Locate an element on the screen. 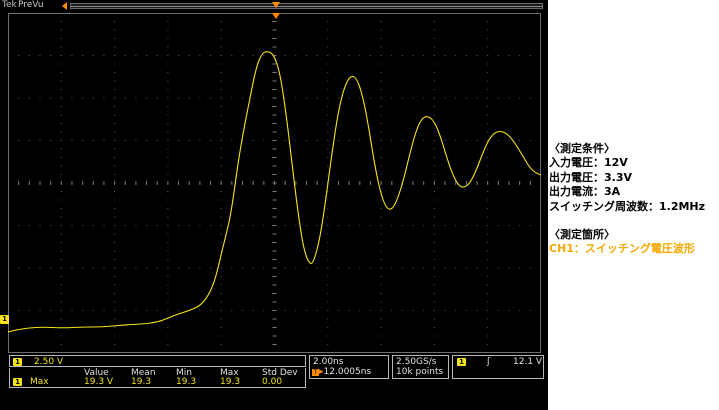  conditions-title: 〈測定条件〉 is located at coordinates (582, 148).